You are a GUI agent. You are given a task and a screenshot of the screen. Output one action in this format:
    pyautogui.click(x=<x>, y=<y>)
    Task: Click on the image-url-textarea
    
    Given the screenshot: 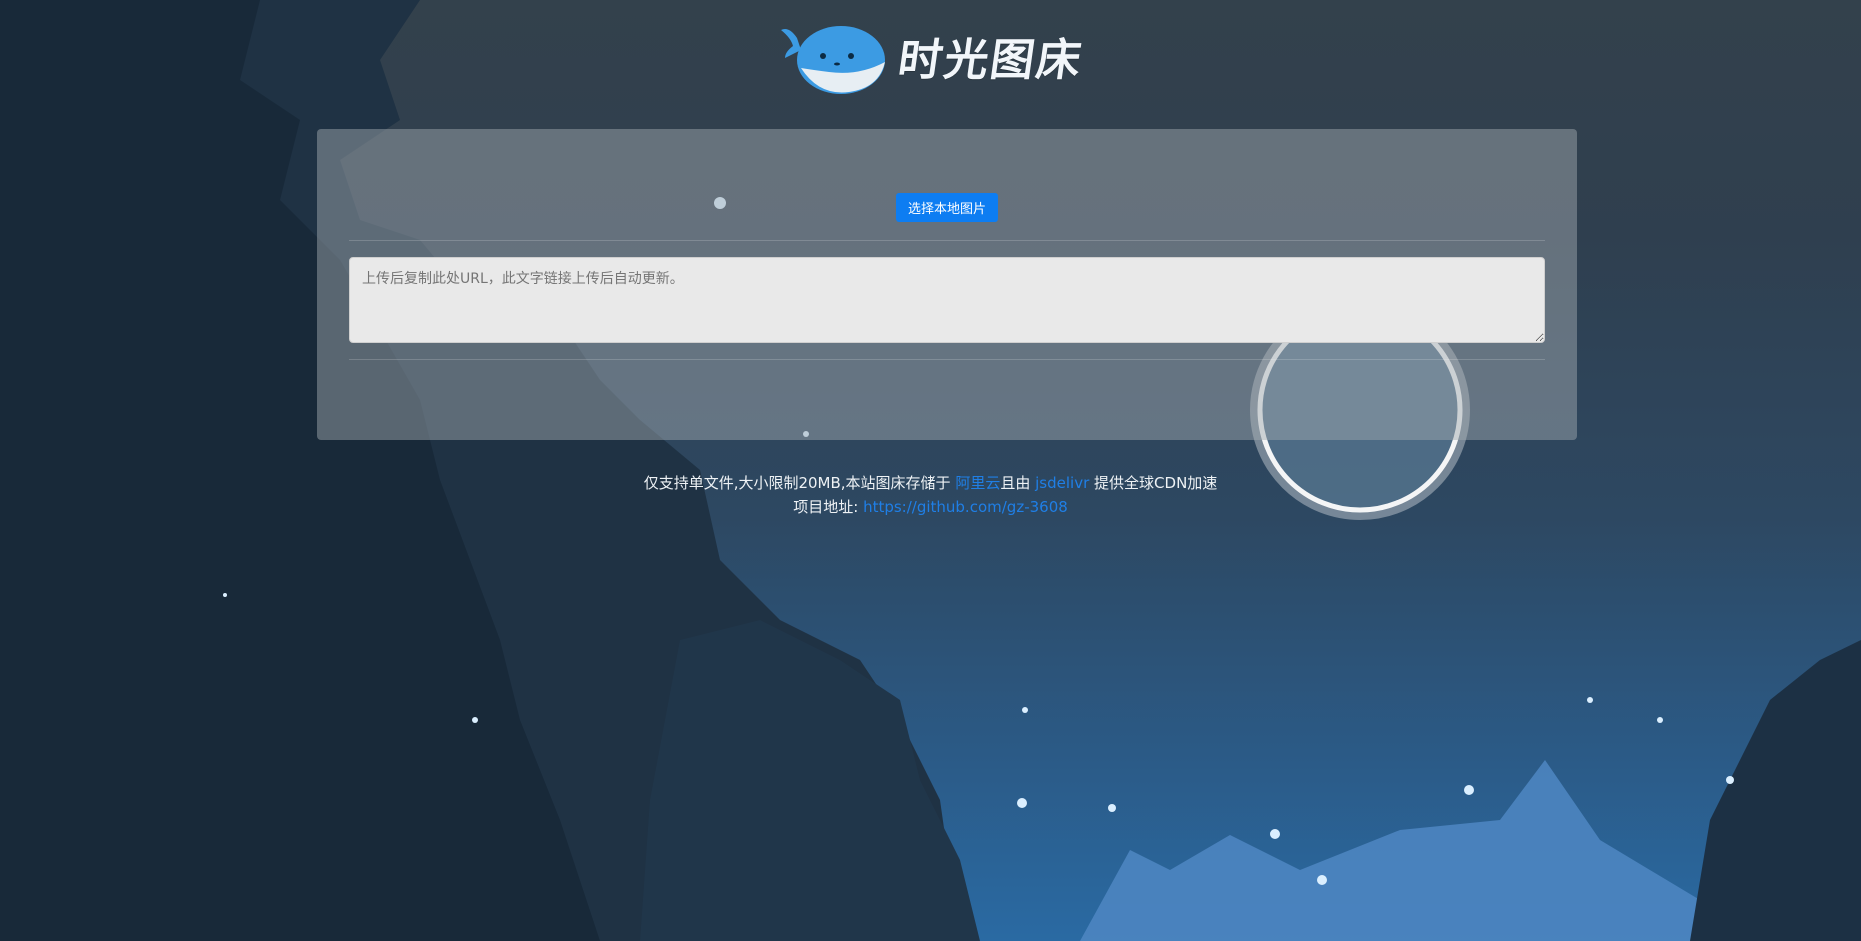 What is the action you would take?
    pyautogui.click(x=947, y=300)
    